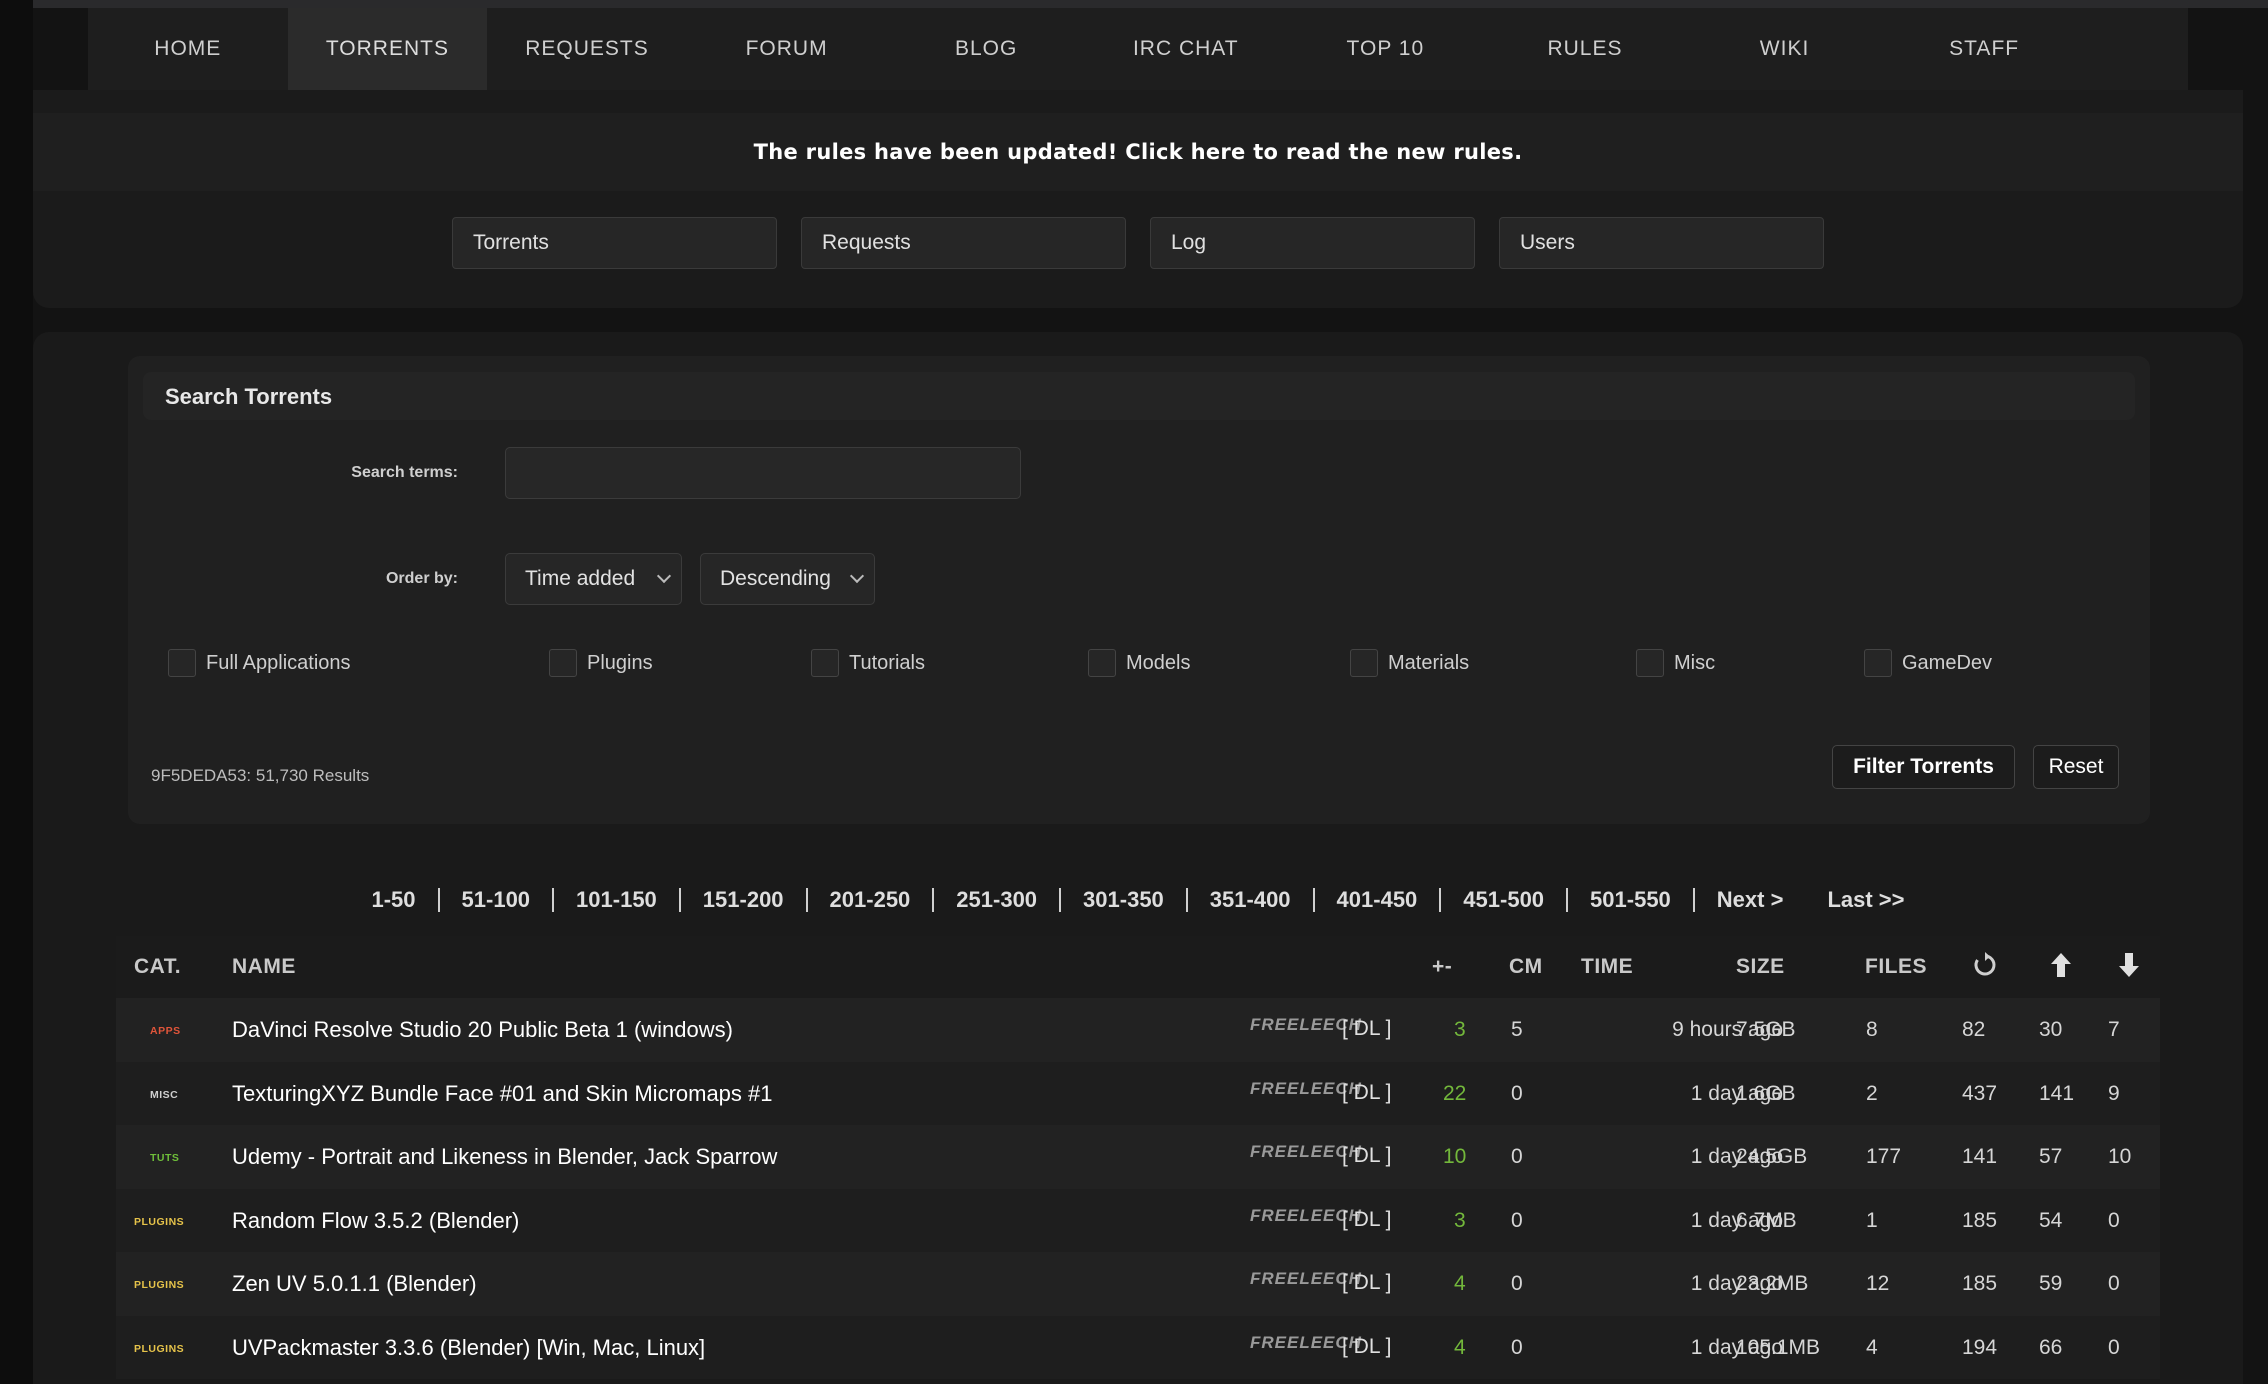 The width and height of the screenshot is (2268, 1384). I want to click on nav-staff: STAFF, so click(1984, 49).